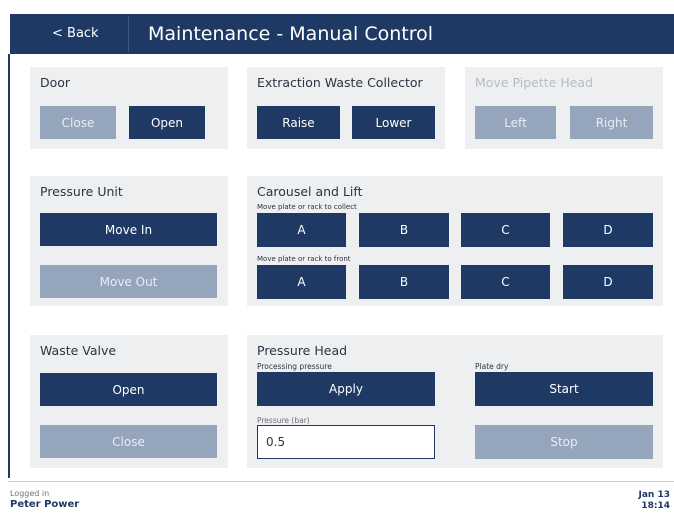  I want to click on collect-a-button: A, so click(301, 230).